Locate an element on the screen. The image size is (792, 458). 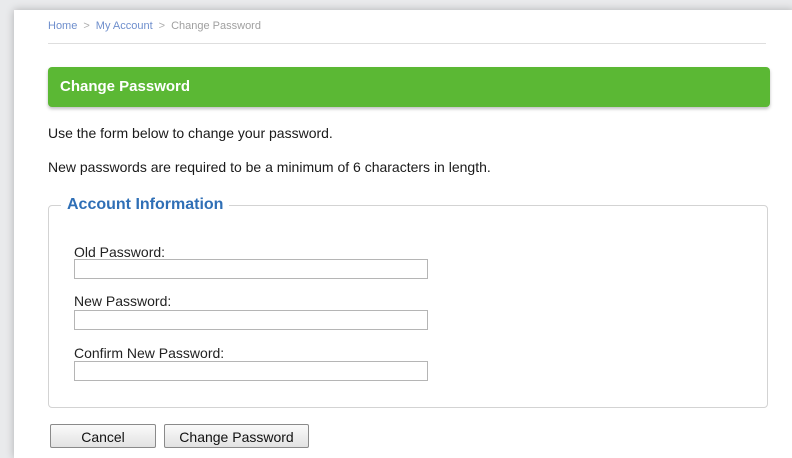
confirm-new-password-input is located at coordinates (251, 371).